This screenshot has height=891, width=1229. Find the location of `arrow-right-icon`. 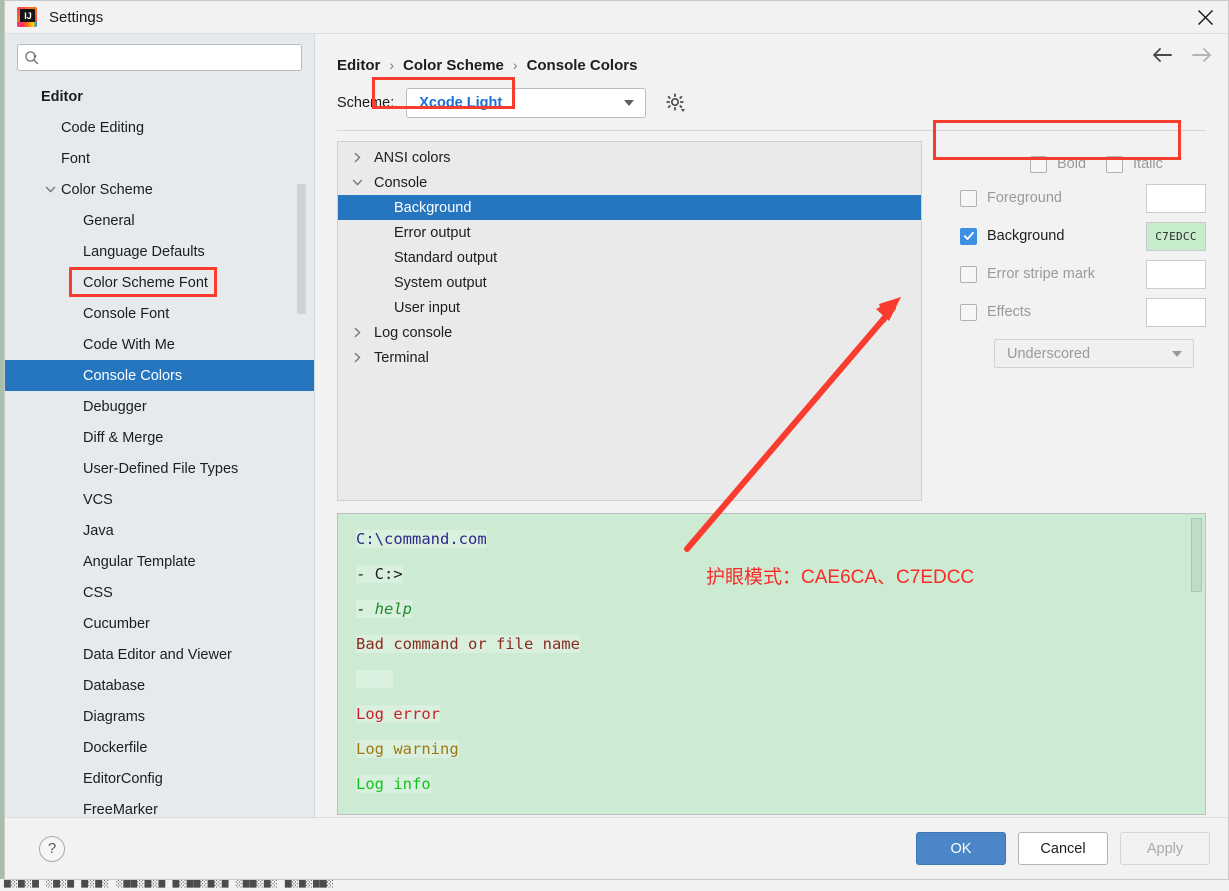

arrow-right-icon is located at coordinates (1202, 55).